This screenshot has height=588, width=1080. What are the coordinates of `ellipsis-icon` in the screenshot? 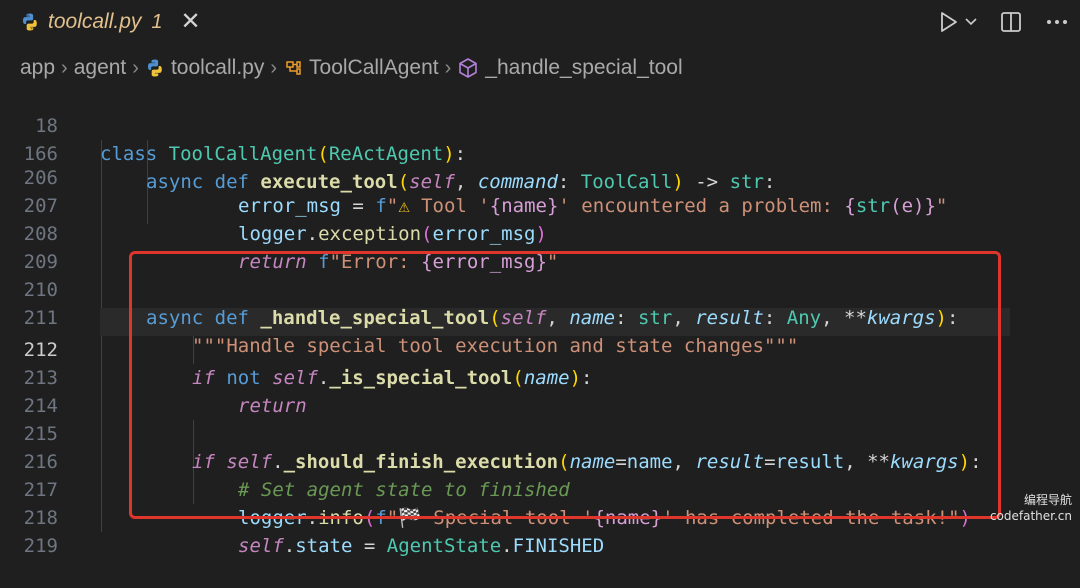 It's located at (1057, 22).